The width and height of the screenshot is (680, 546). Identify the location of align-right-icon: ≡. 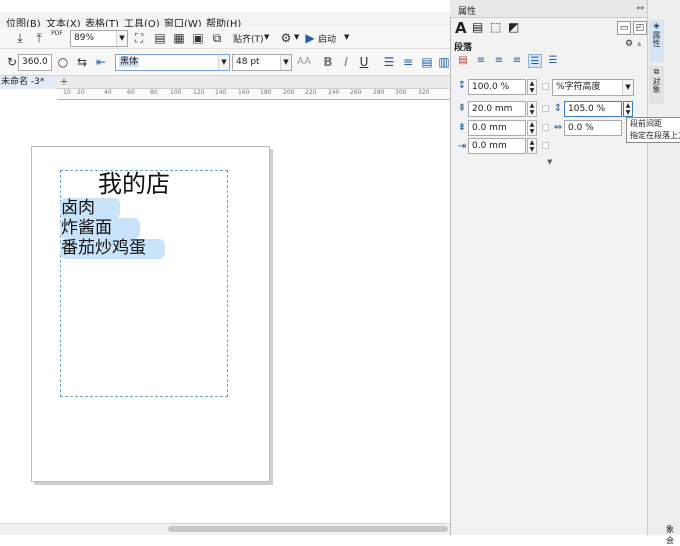
(517, 61).